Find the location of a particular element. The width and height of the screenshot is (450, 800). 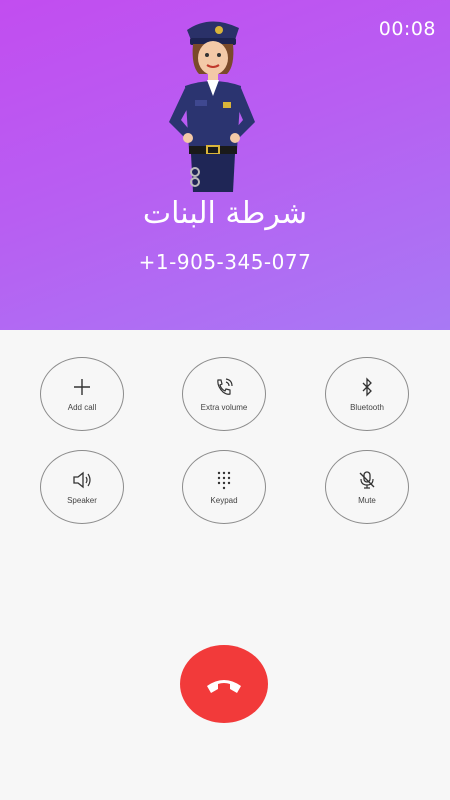

hang-up-icon is located at coordinates (224, 686).